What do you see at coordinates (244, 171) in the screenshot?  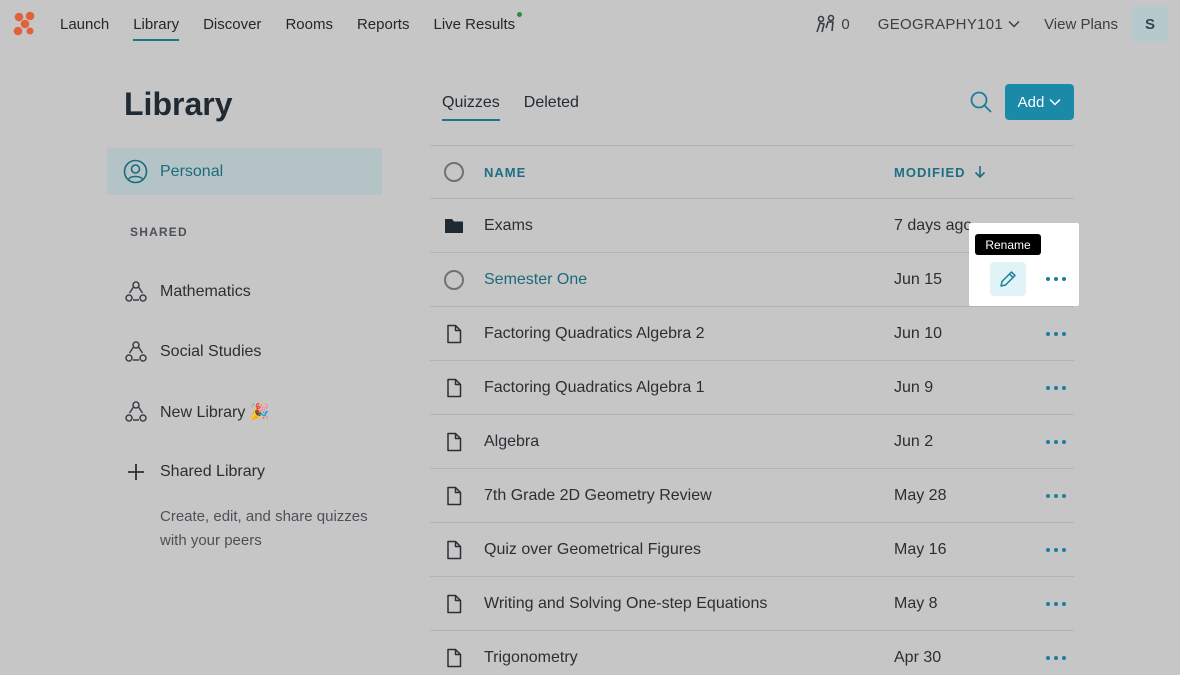 I see `sidebar-item-personal: Personal` at bounding box center [244, 171].